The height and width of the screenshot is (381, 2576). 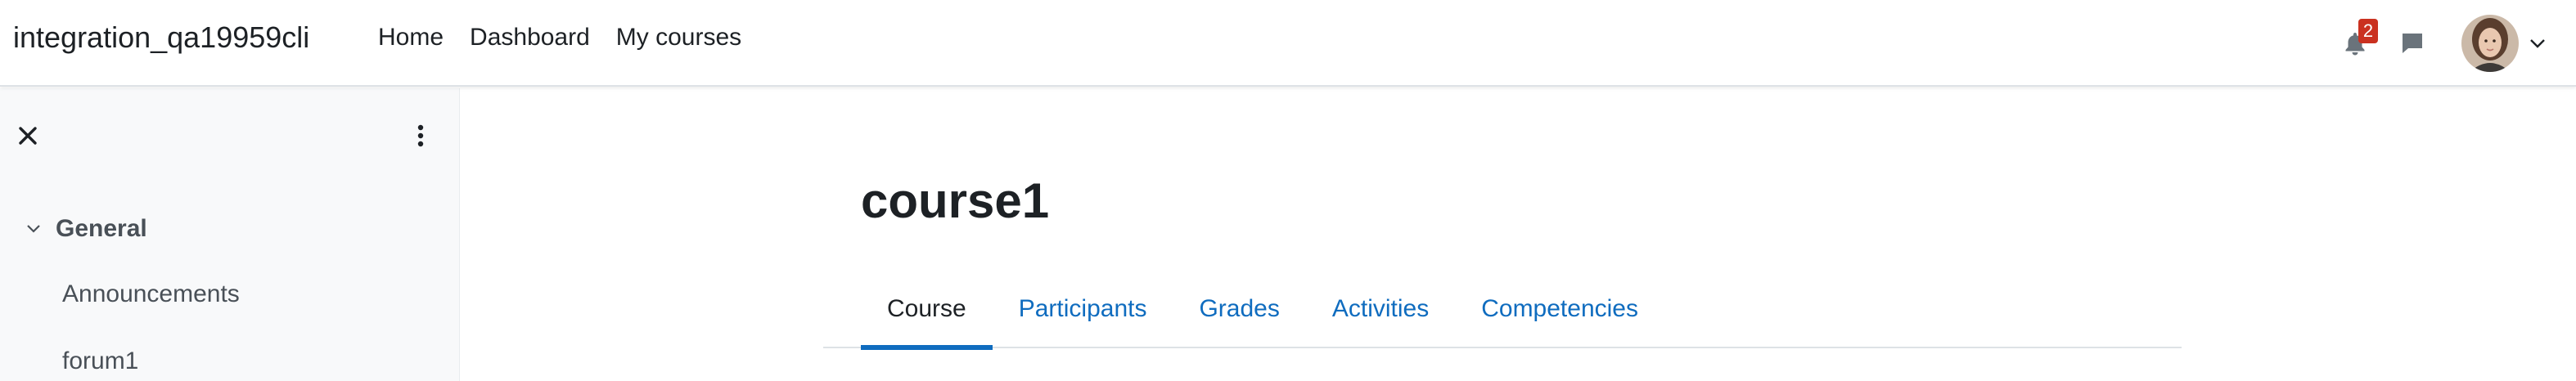 I want to click on chat-bubble-icon, so click(x=2412, y=43).